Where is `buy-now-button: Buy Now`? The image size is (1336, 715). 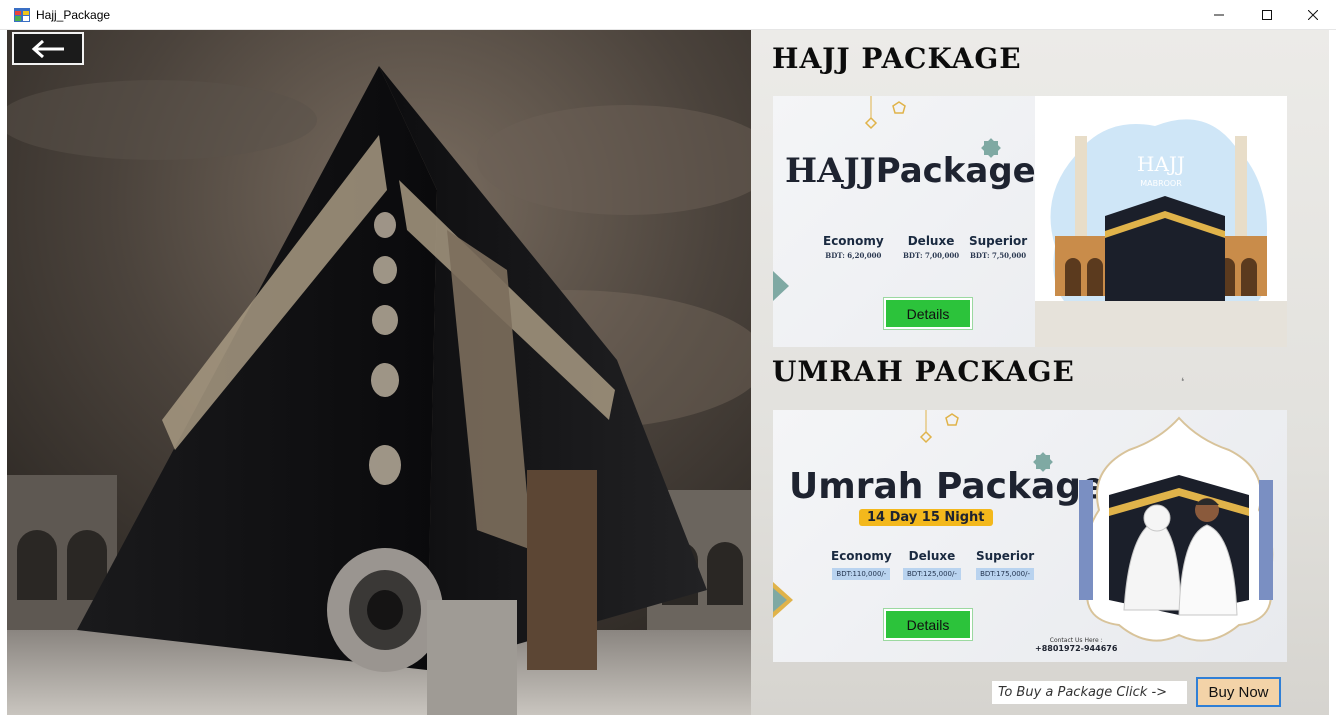 buy-now-button: Buy Now is located at coordinates (1238, 692).